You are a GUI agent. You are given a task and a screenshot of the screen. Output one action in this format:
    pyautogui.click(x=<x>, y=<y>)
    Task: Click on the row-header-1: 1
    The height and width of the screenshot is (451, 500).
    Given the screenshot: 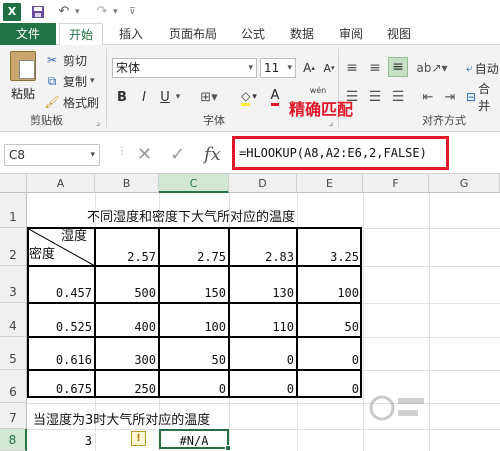 What is the action you would take?
    pyautogui.click(x=13, y=210)
    